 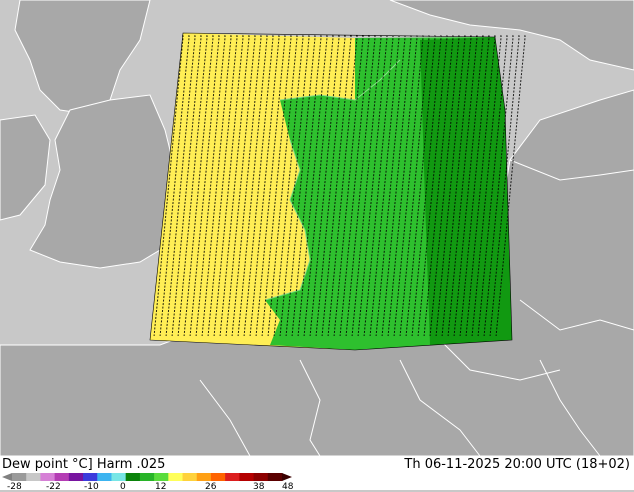 What do you see at coordinates (466, 191) in the screenshot?
I see `field-dark-green` at bounding box center [466, 191].